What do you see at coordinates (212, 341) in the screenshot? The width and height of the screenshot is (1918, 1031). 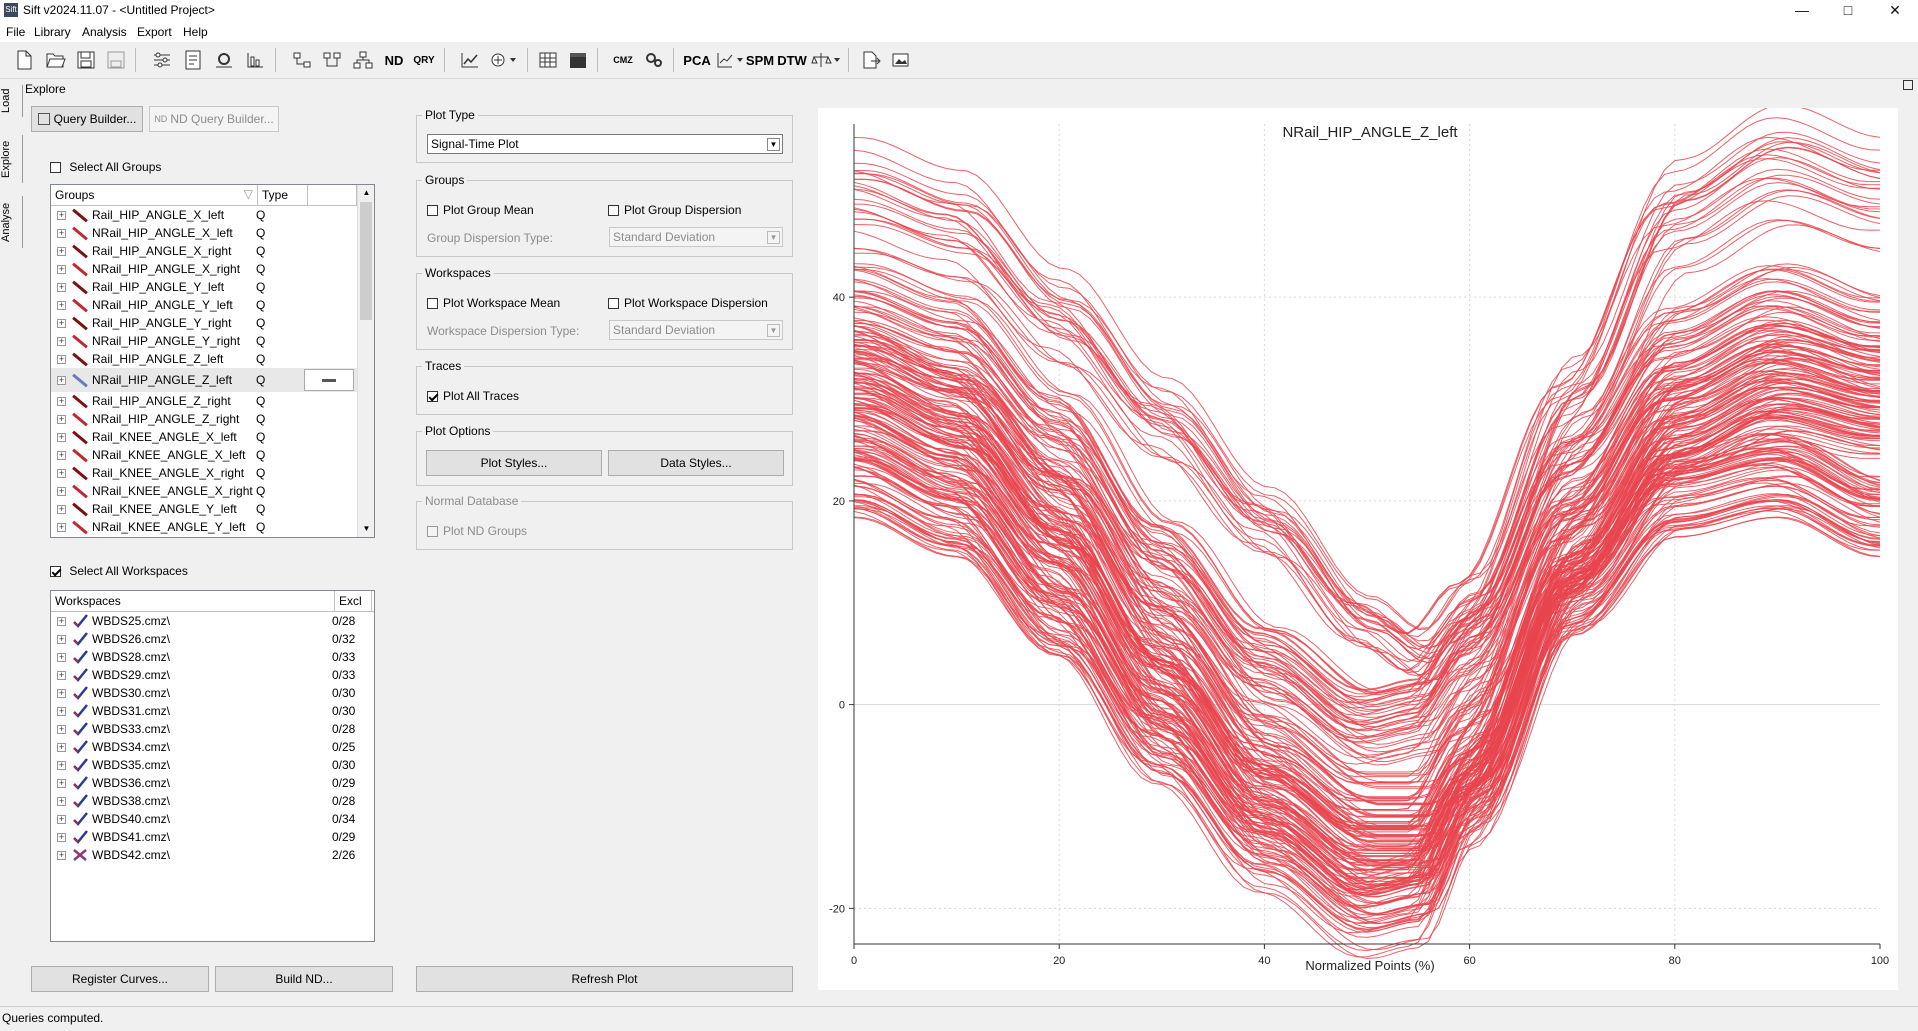 I see `group-row: + NRail_HIP_ANGLE_Y_right Q` at bounding box center [212, 341].